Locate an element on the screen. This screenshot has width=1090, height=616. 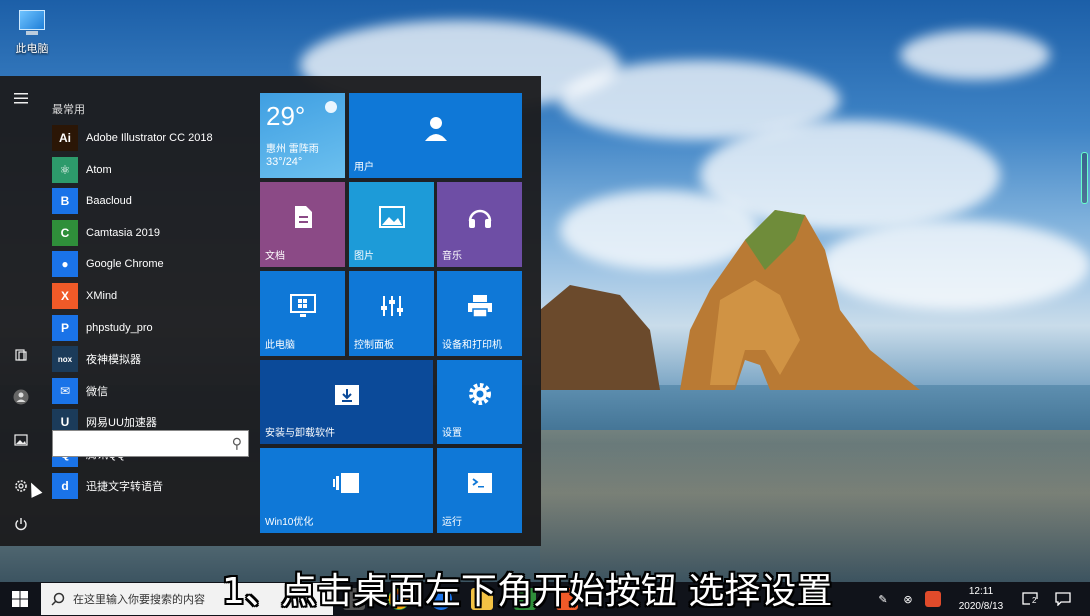
desktop-icon-this-pc: 此电脑 is located at coordinates (32, 32).